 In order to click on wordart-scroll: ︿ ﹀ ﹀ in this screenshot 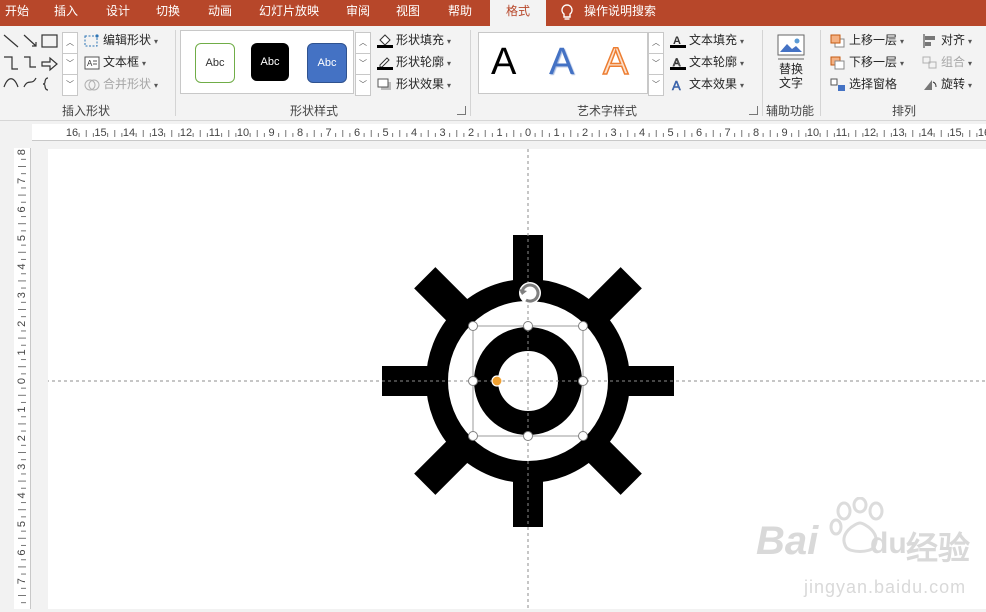, I will do `click(656, 64)`.